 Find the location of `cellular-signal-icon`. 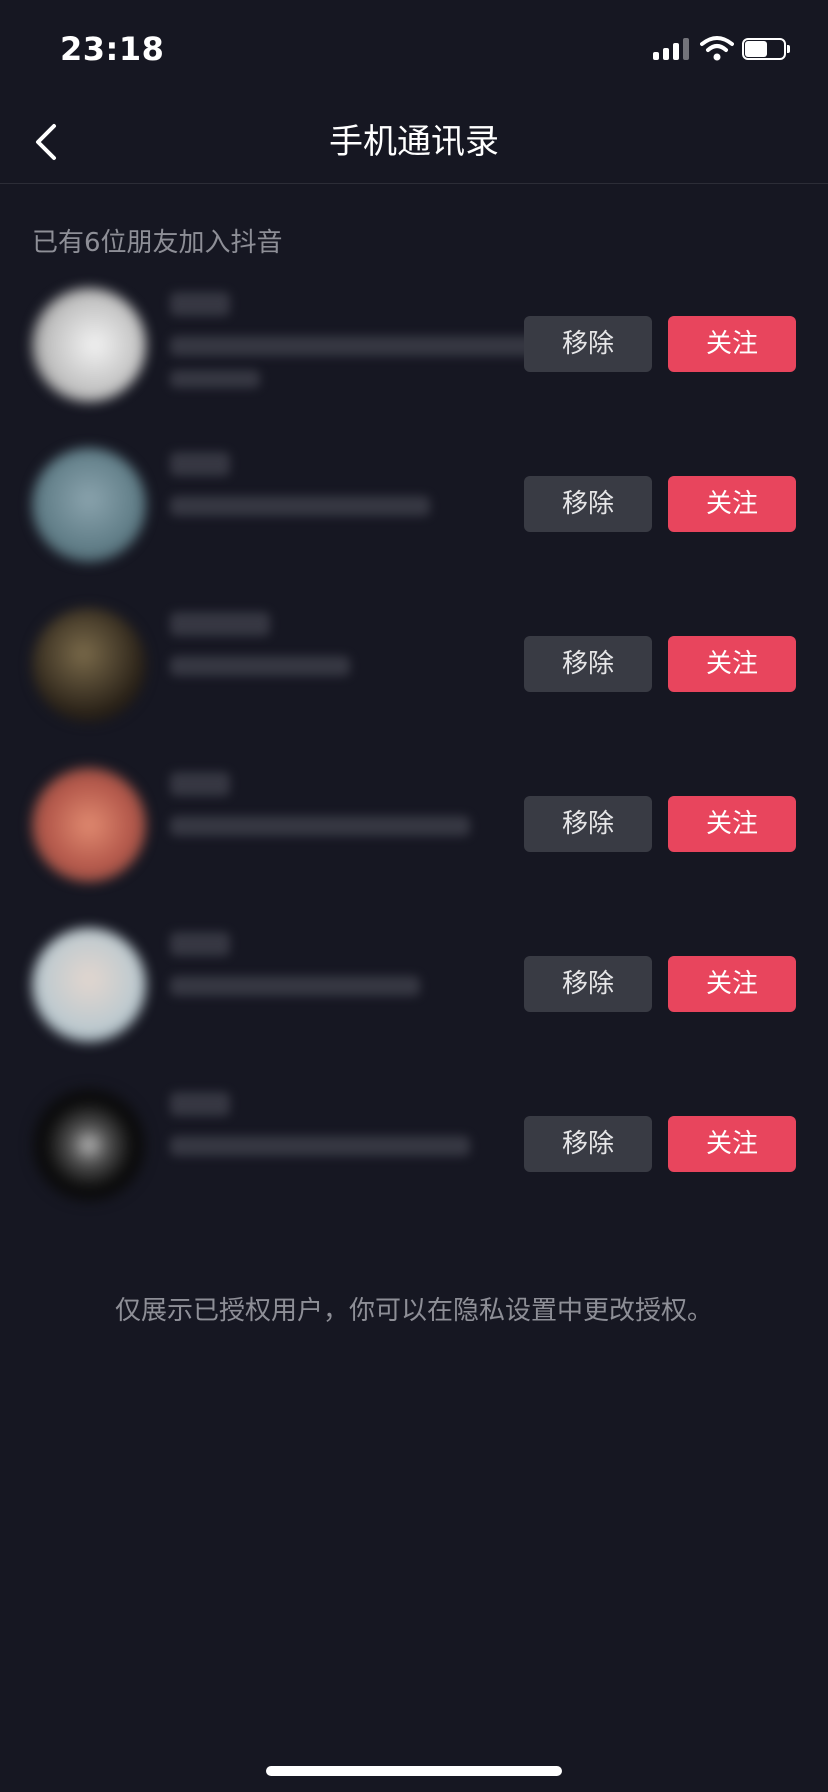

cellular-signal-icon is located at coordinates (672, 48).